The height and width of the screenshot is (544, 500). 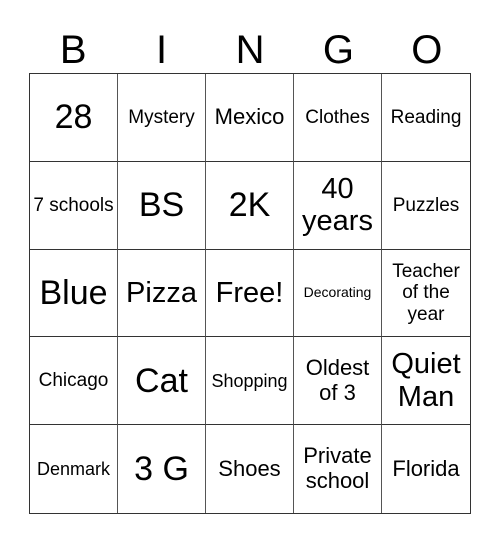 I want to click on bingo-cell: Clothes, so click(x=338, y=118).